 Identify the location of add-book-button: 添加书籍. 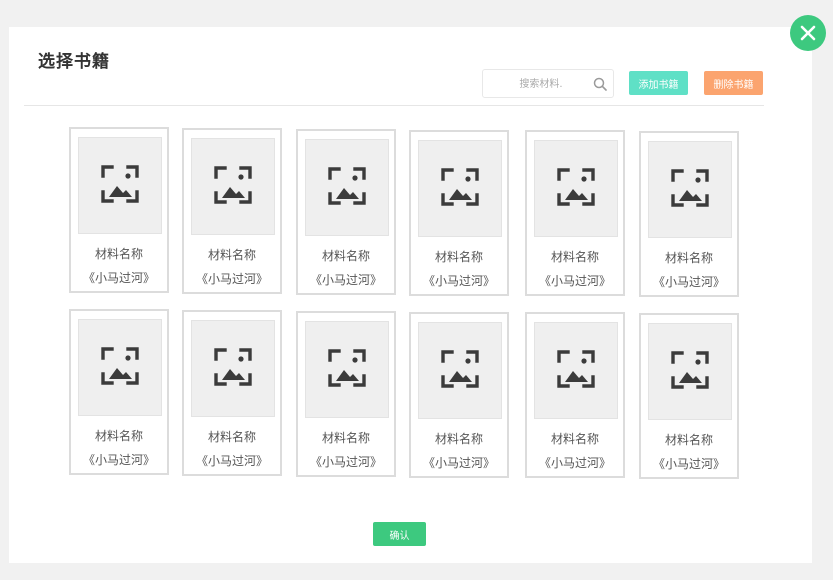
(658, 83).